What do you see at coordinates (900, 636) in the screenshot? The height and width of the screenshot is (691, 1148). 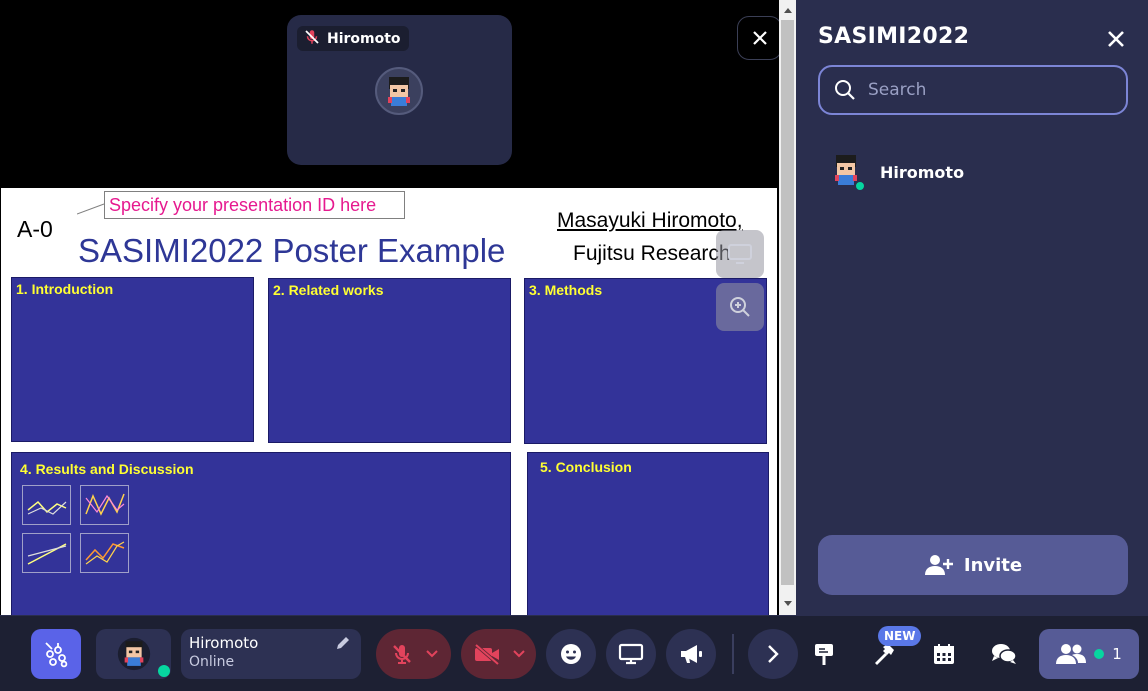 I see `new-badge: NEW` at bounding box center [900, 636].